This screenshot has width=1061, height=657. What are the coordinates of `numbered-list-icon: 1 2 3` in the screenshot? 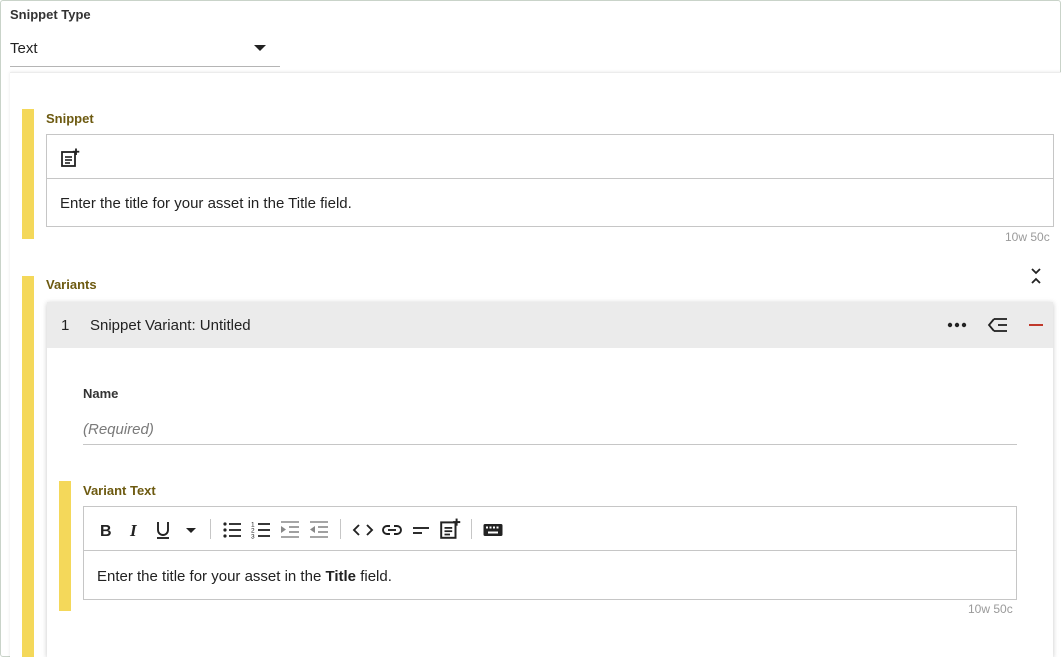 It's located at (261, 530).